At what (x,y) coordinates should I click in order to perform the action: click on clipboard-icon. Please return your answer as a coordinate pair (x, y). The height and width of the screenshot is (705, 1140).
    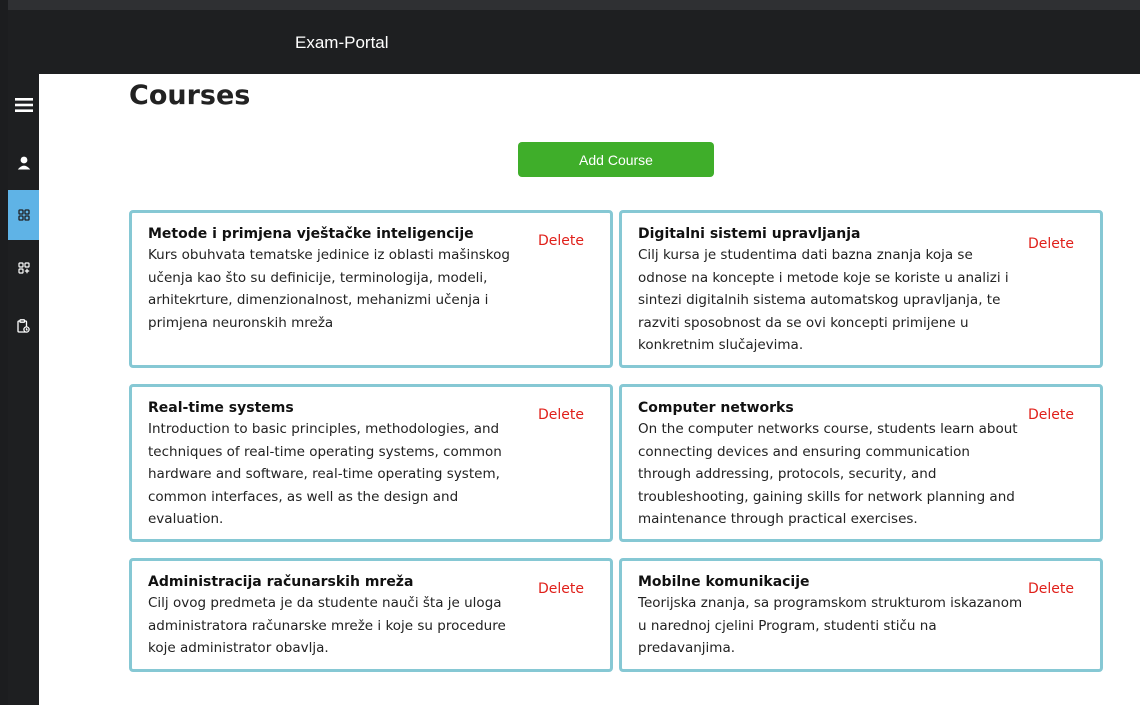
    Looking at the image, I should click on (23, 326).